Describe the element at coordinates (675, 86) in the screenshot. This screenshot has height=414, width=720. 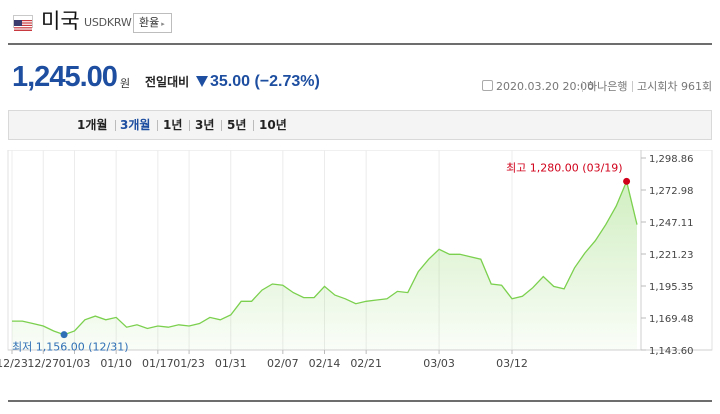
I see `notice-round: 고시회차 961회` at that location.